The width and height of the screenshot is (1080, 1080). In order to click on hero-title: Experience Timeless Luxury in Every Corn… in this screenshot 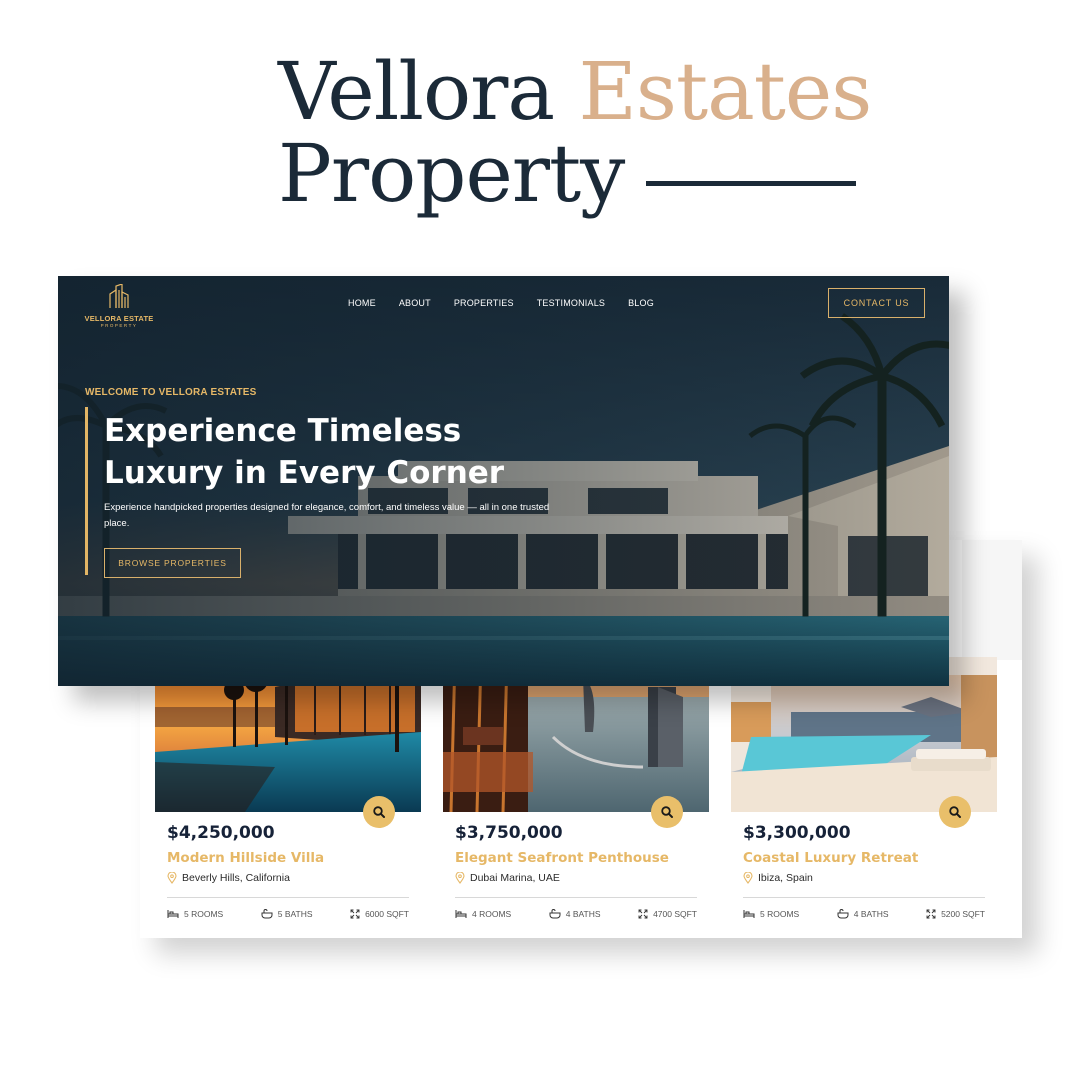, I will do `click(324, 452)`.